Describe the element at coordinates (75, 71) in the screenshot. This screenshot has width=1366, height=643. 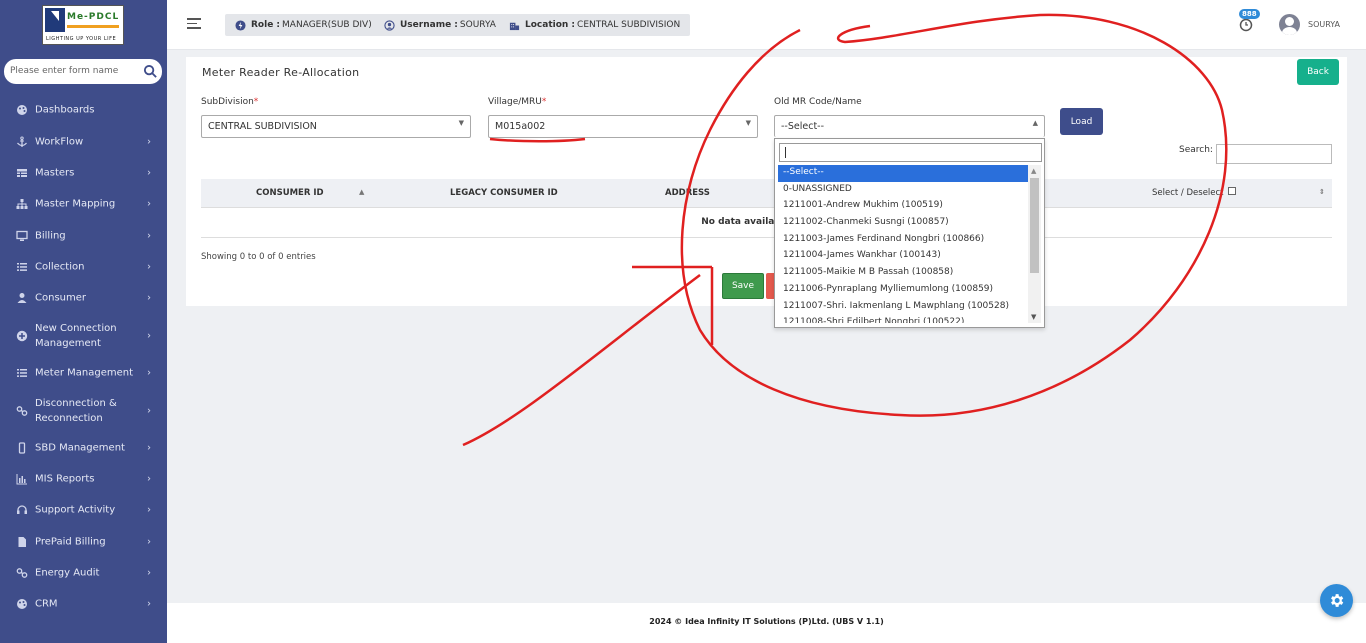
I see `form-search-input` at that location.